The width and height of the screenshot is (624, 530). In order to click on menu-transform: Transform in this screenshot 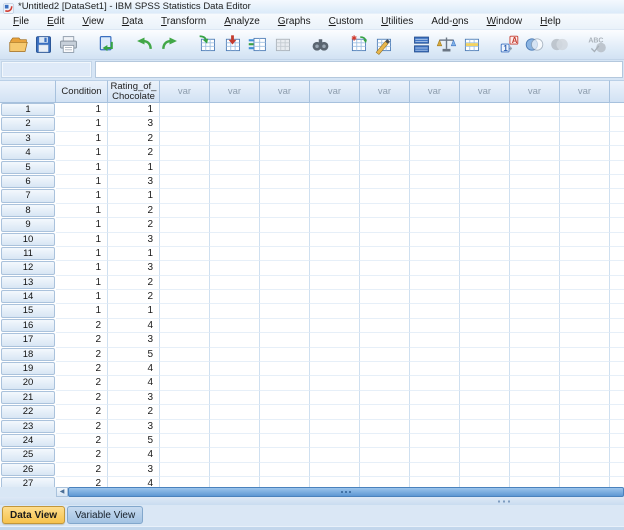, I will do `click(183, 21)`.